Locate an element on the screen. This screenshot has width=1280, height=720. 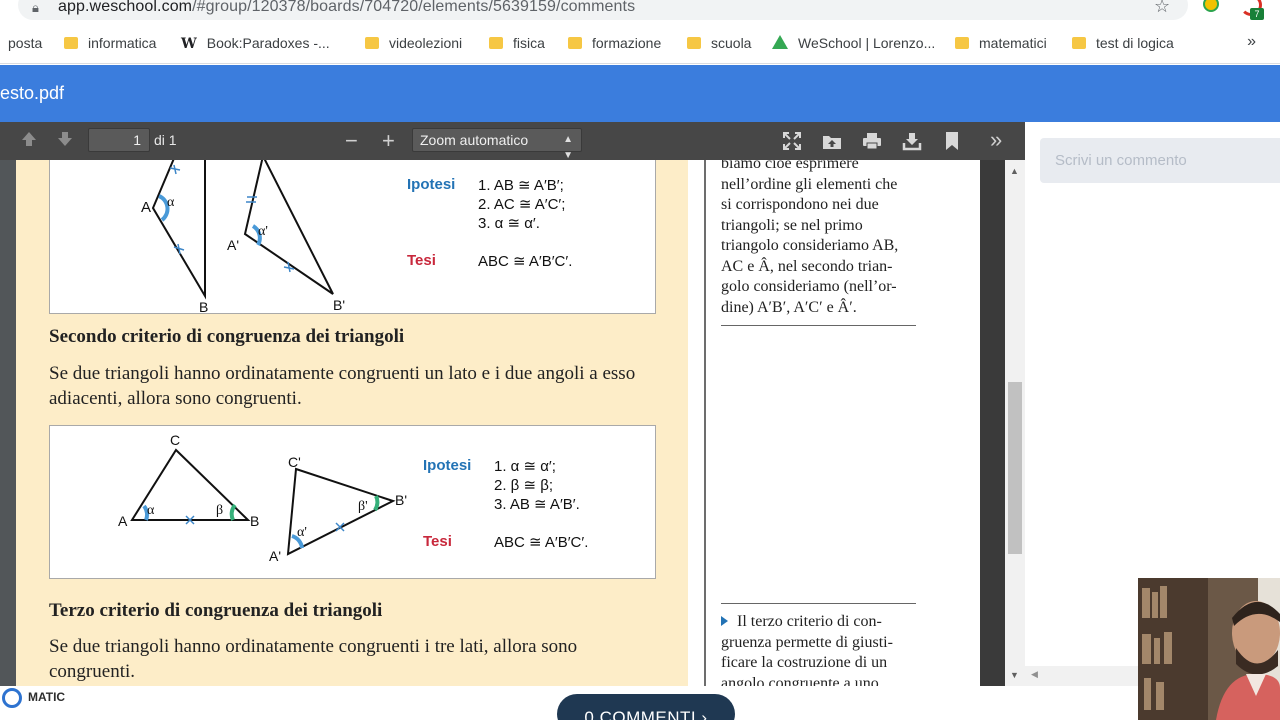
bookmark-item: scuola is located at coordinates (719, 43).